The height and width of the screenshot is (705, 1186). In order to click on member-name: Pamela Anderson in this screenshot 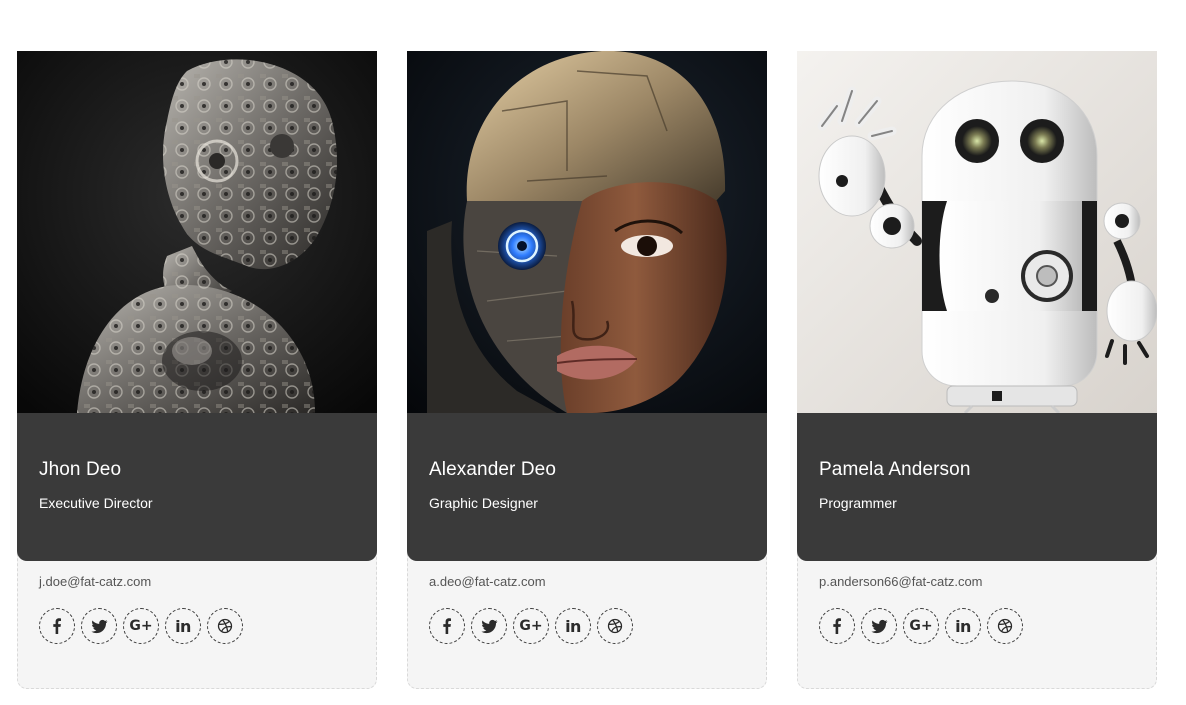, I will do `click(895, 469)`.